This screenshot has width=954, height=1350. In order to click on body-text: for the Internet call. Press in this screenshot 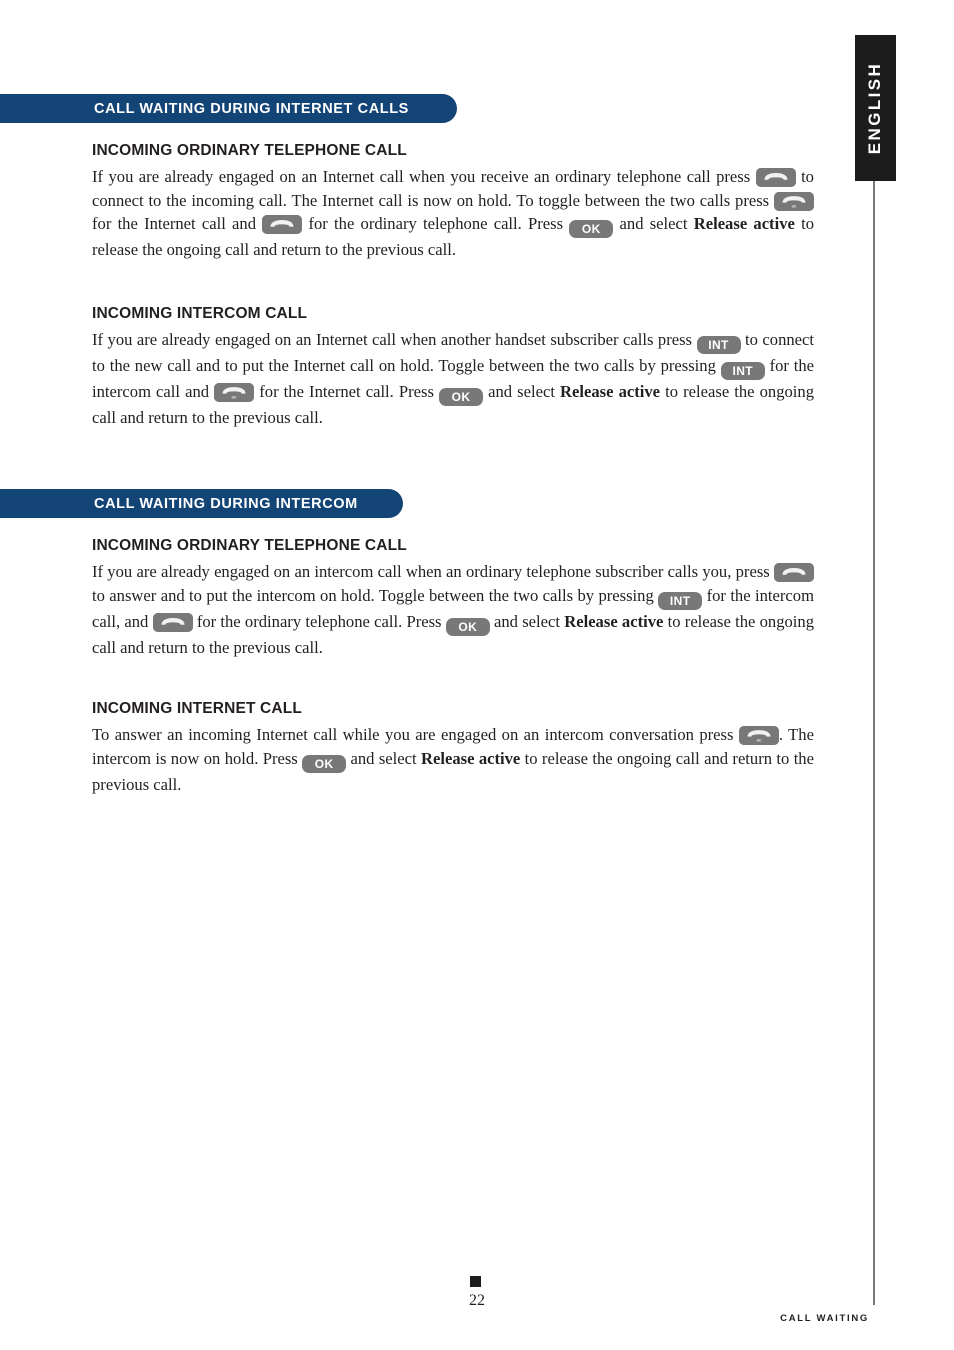, I will do `click(346, 391)`.